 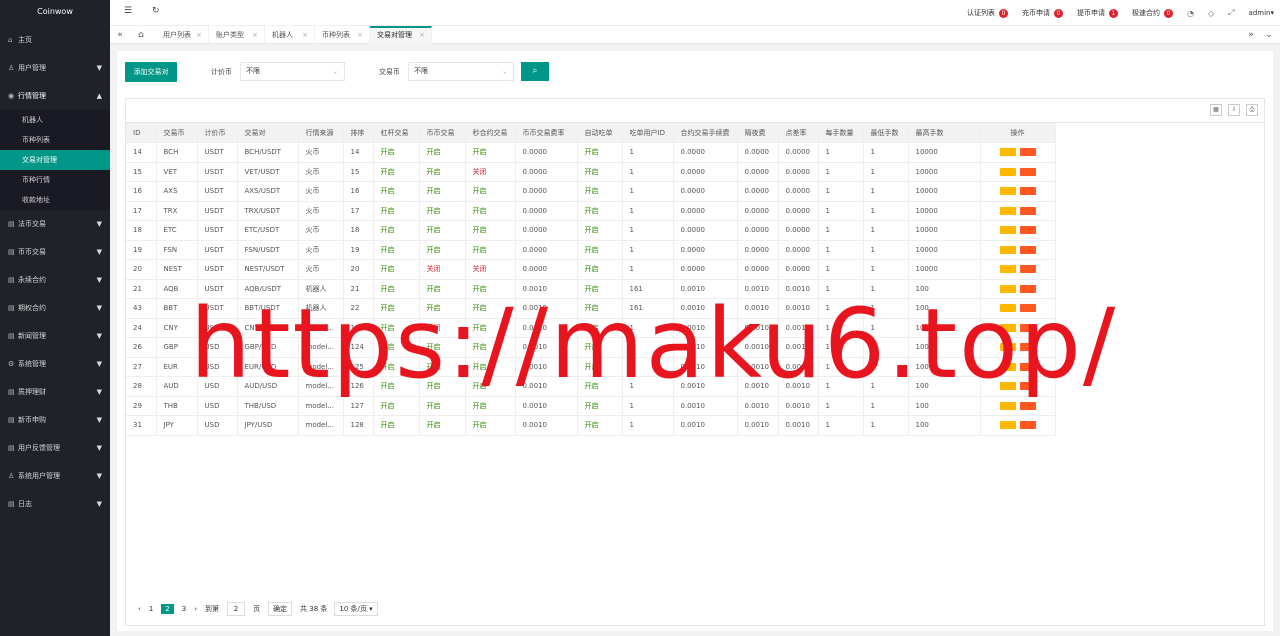 What do you see at coordinates (55, 420) in the screenshot?
I see `sidebar-item: ▤ 新币申购 ▼` at bounding box center [55, 420].